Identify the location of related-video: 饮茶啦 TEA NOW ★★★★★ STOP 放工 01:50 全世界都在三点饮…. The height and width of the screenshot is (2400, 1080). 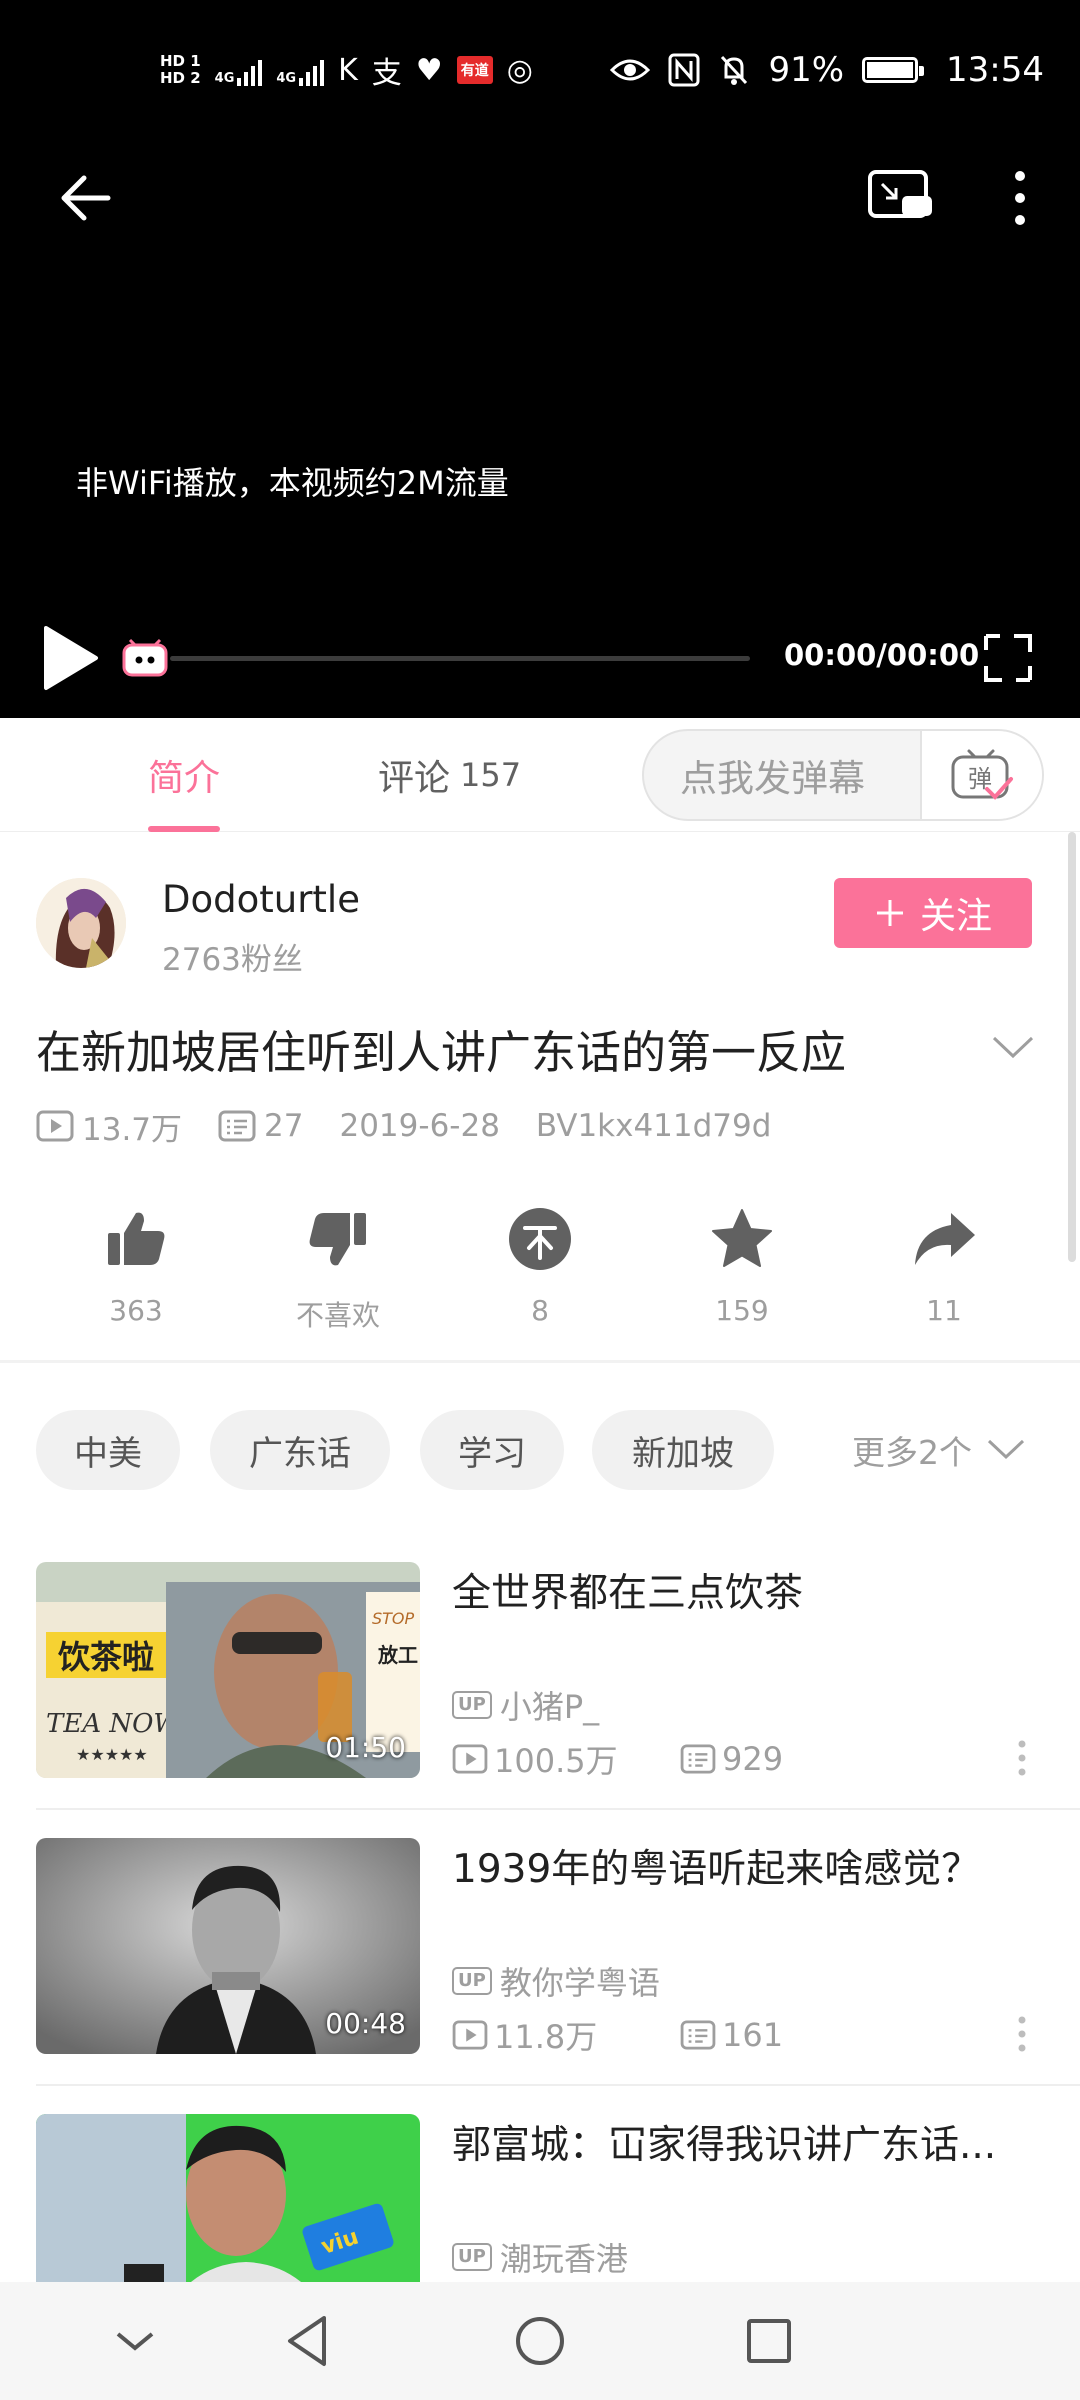
(540, 1678).